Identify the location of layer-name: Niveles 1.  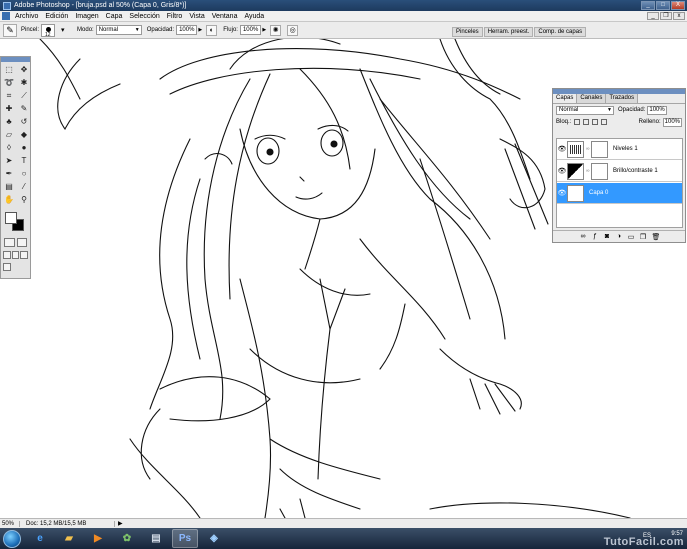
(625, 149).